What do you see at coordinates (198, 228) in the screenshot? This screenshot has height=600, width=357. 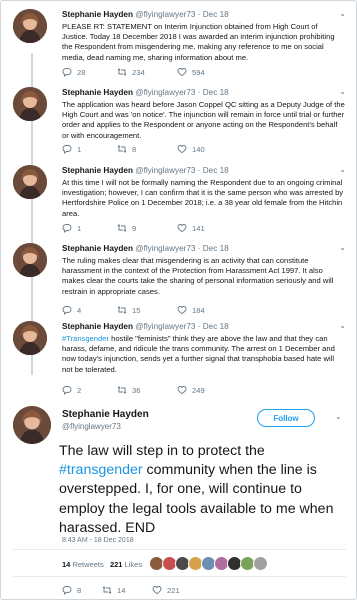 I see `like-count: 141` at bounding box center [198, 228].